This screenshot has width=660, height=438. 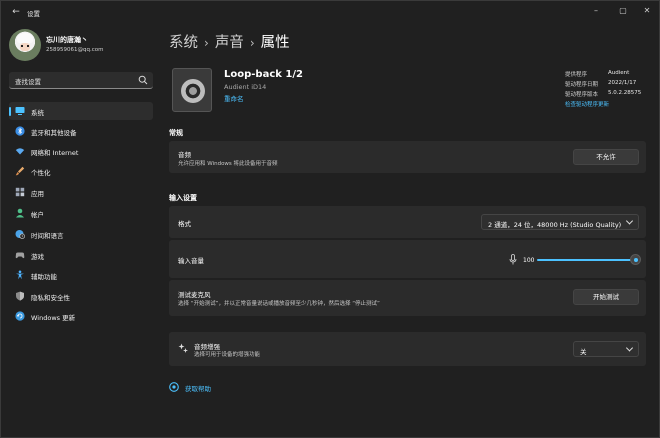 What do you see at coordinates (20, 213) in the screenshot?
I see `person-icon` at bounding box center [20, 213].